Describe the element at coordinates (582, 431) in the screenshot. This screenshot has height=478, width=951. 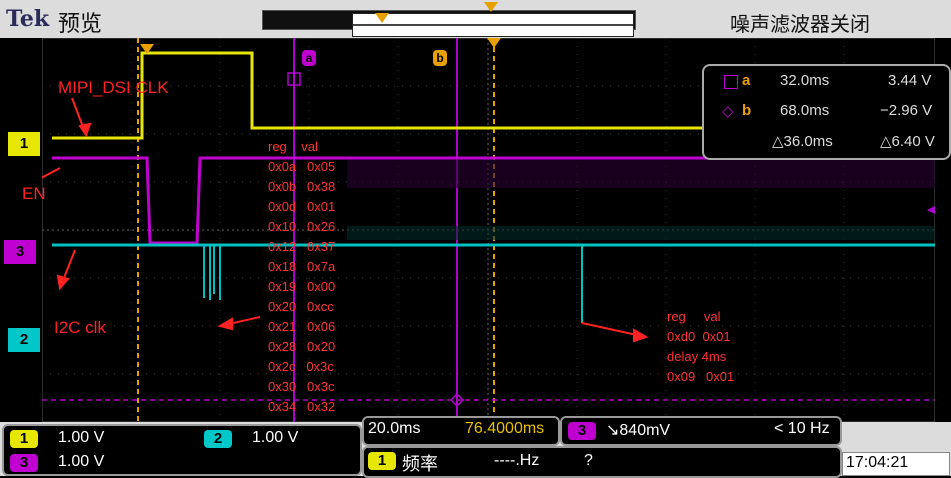
I see `trigger-source-chip: 3` at that location.